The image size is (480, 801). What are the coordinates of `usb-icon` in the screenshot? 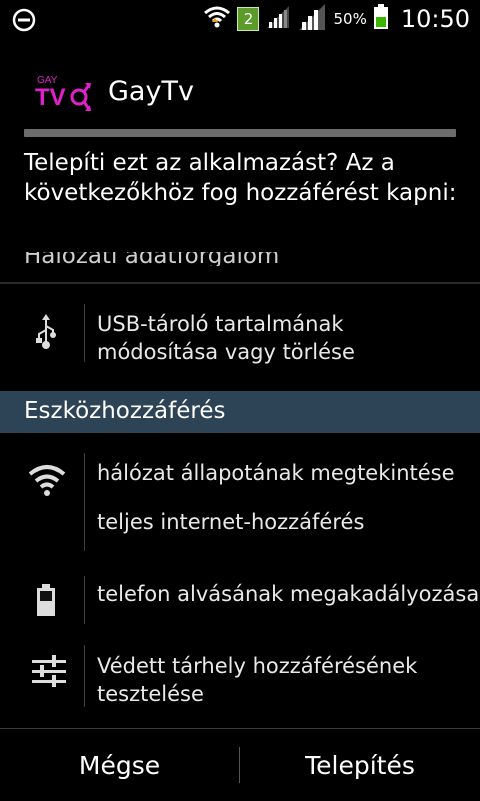 It's located at (48, 330).